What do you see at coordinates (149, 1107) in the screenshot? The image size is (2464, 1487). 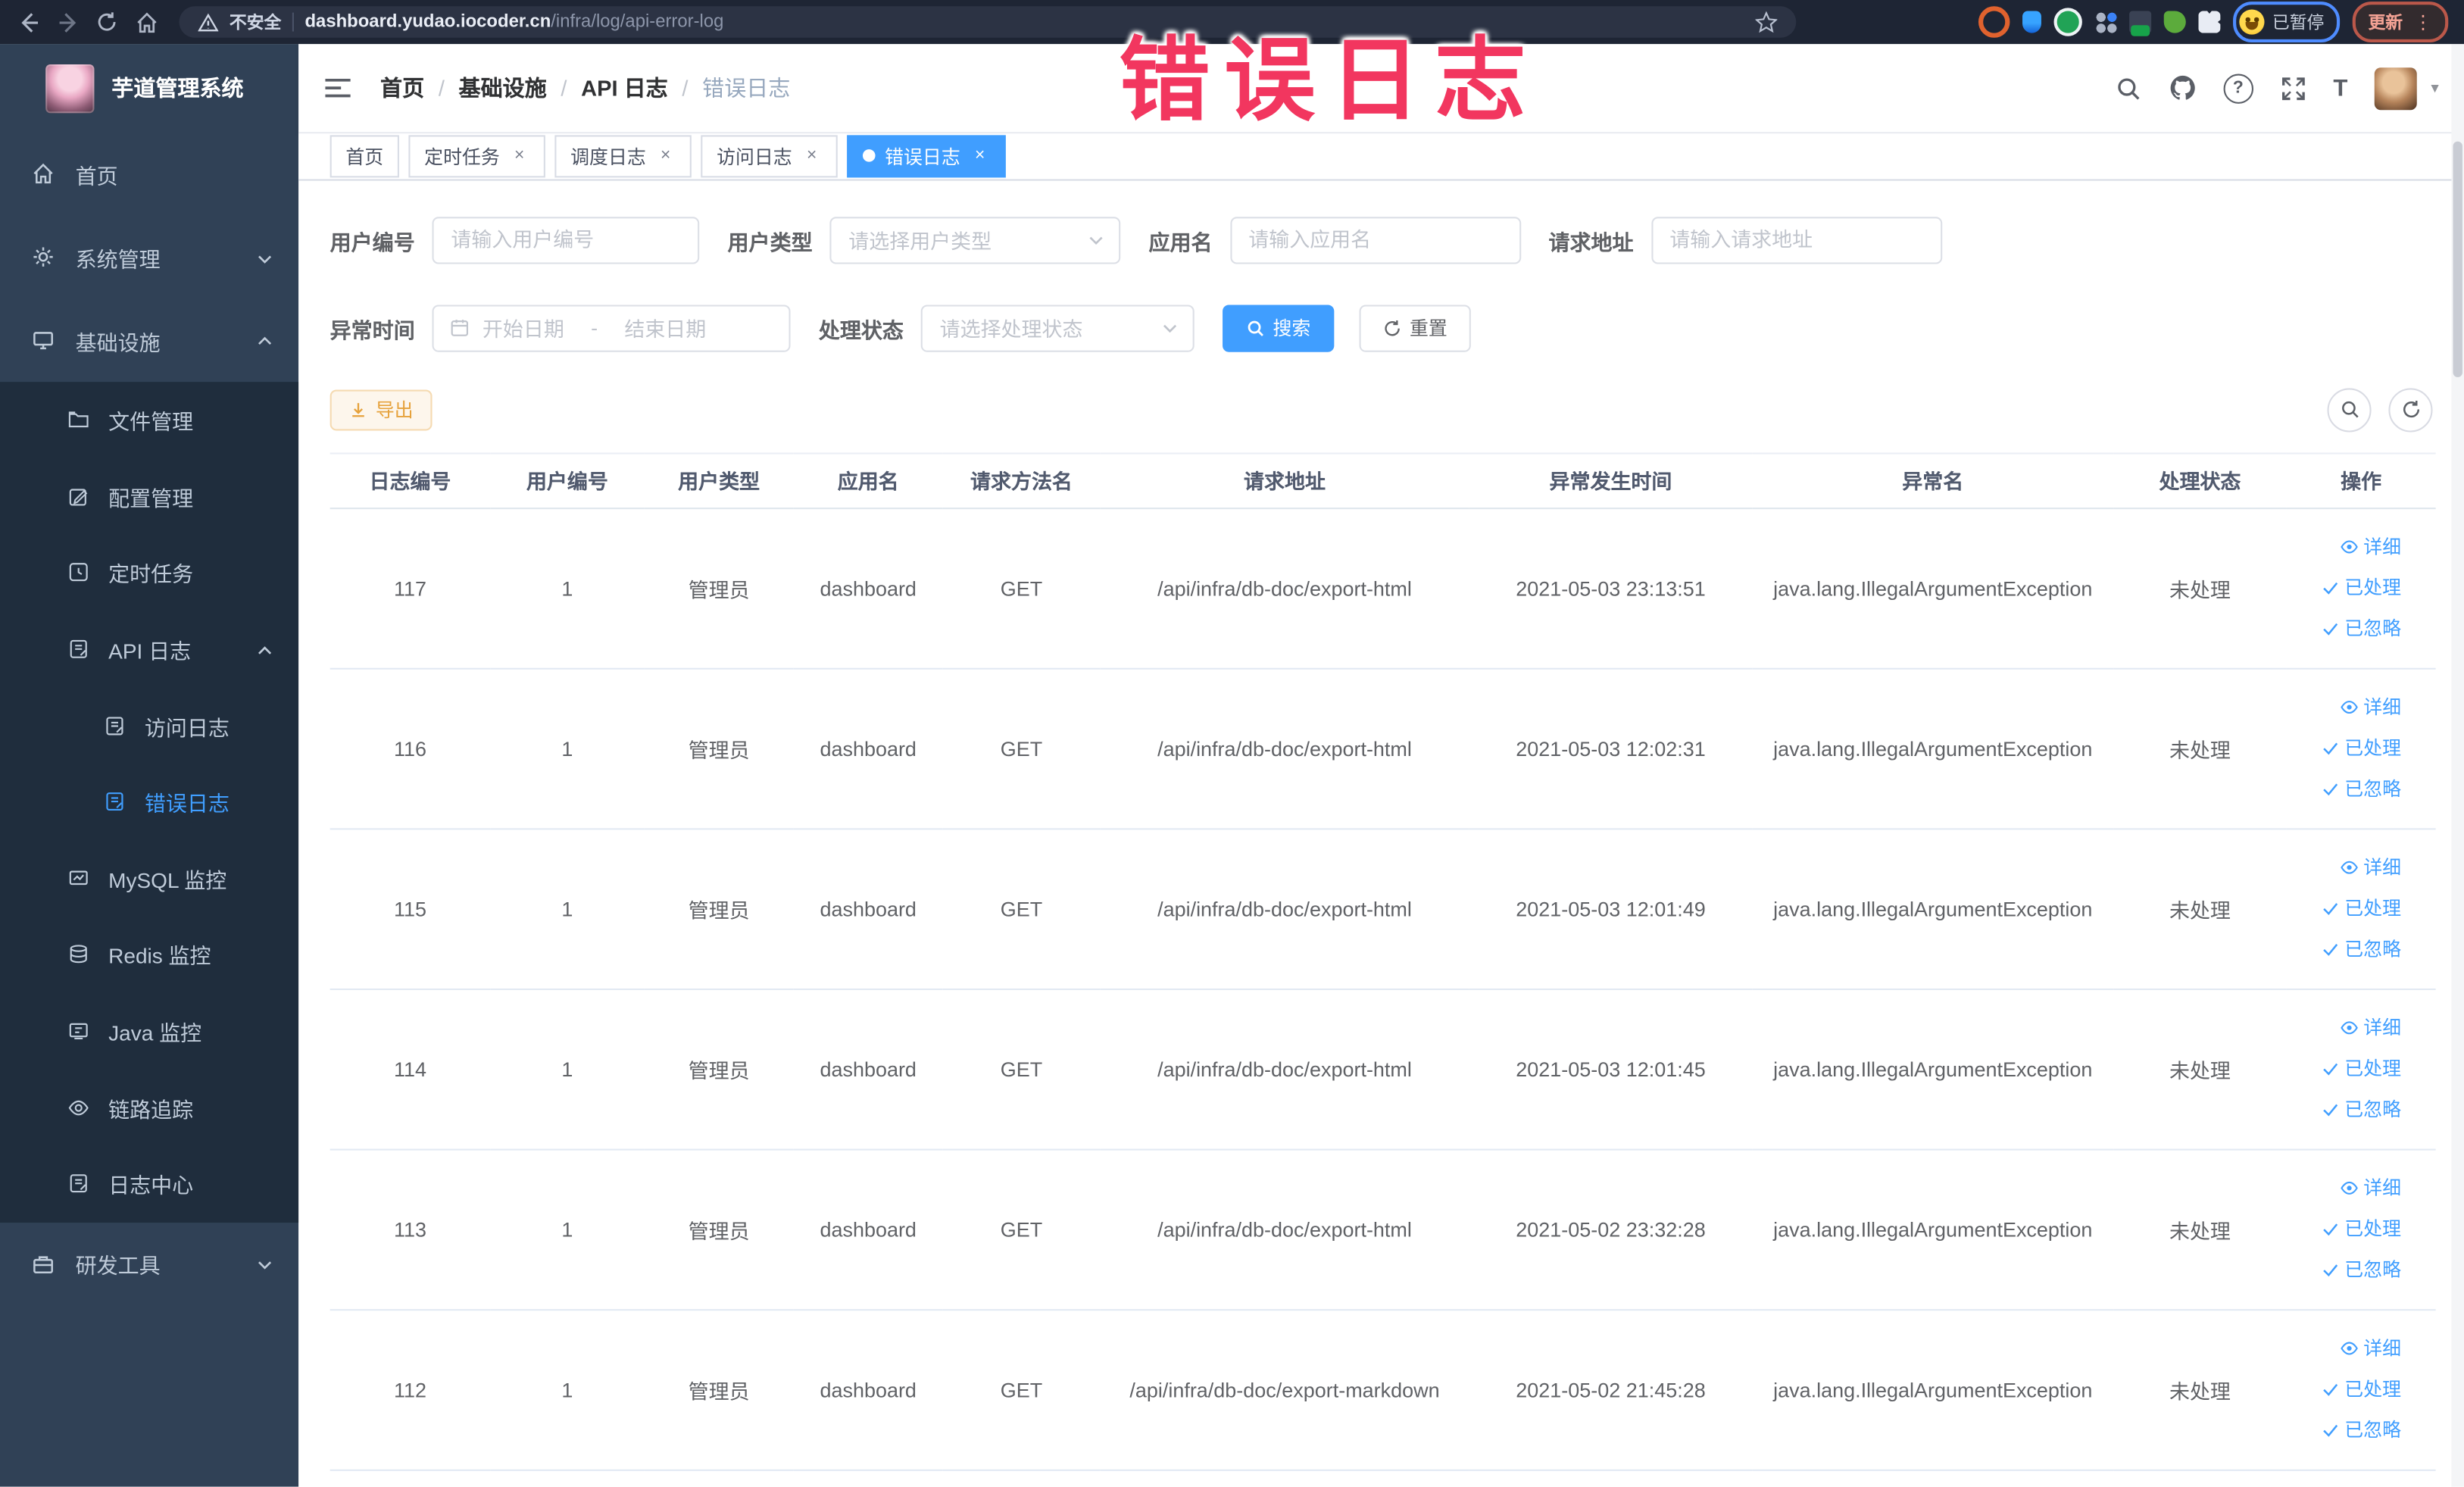 I see `sidebar-item-trace: 链路追踪` at bounding box center [149, 1107].